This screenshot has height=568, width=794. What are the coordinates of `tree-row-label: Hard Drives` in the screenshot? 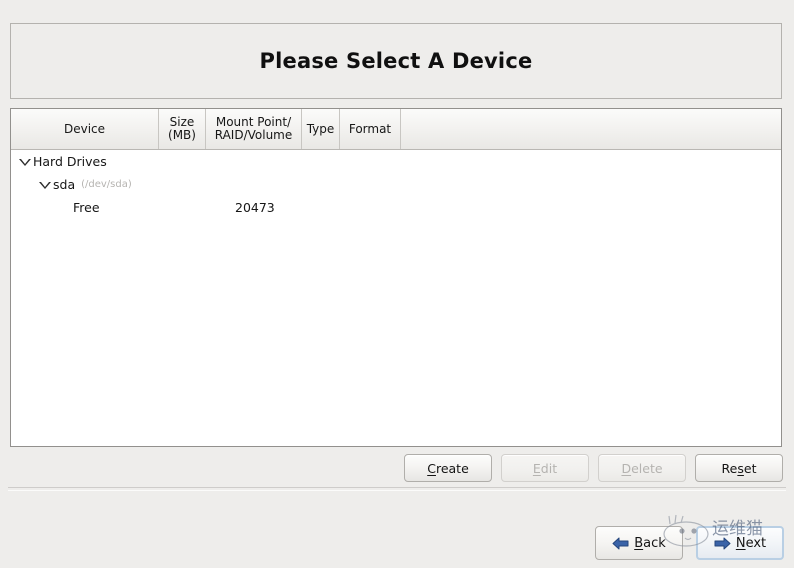 It's located at (70, 161).